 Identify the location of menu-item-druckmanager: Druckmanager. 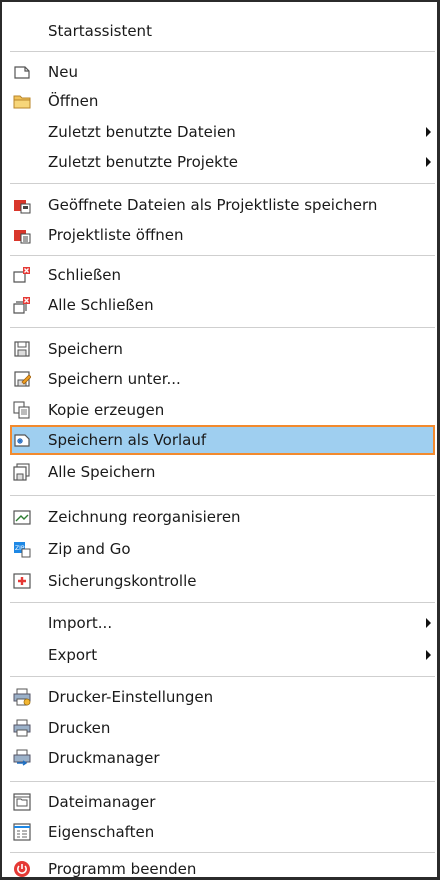
(222, 758).